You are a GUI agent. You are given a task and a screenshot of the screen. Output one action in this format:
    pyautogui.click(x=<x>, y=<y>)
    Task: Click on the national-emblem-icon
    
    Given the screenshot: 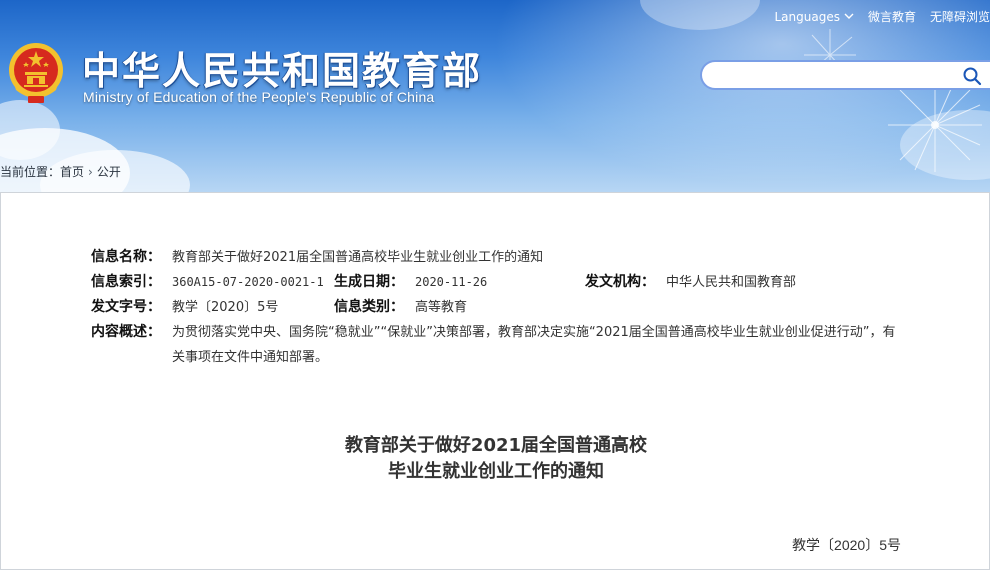 What is the action you would take?
    pyautogui.click(x=36, y=73)
    